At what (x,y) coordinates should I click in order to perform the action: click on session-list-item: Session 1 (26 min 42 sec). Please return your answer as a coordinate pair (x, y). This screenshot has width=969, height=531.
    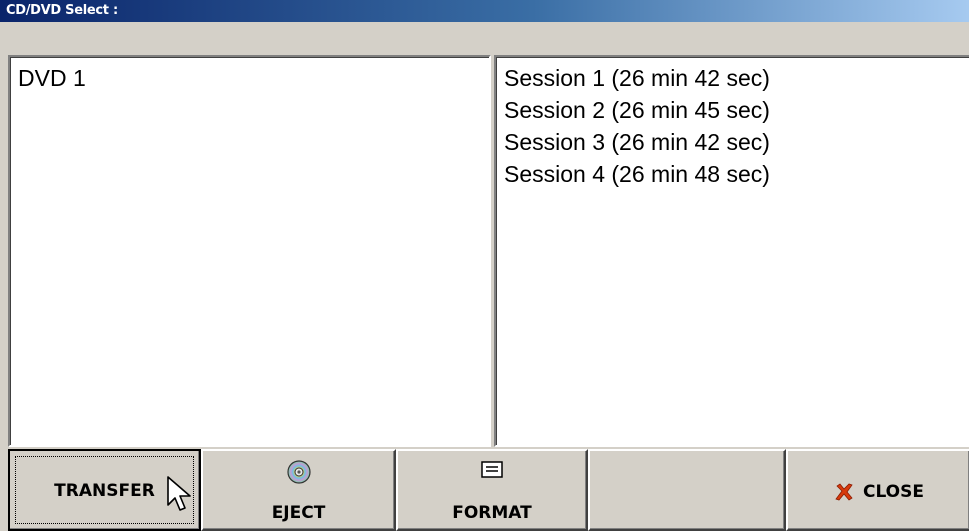
    Looking at the image, I should click on (732, 78).